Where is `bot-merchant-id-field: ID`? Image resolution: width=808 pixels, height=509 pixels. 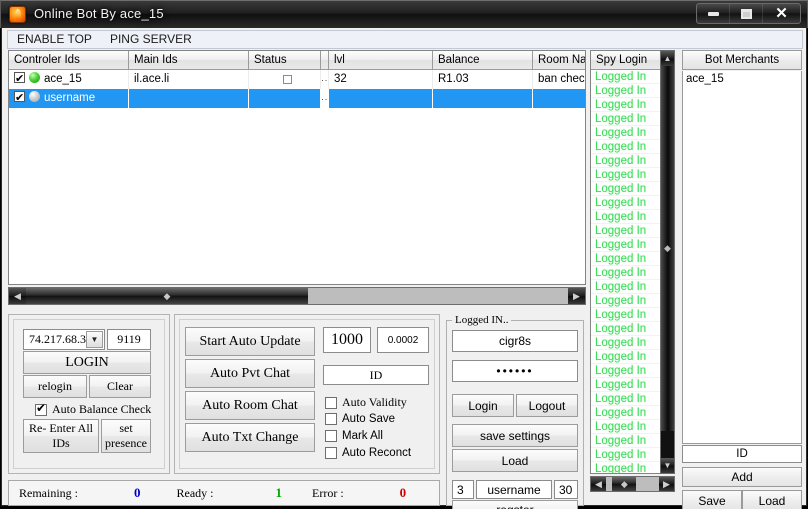
bot-merchant-id-field: ID is located at coordinates (742, 454).